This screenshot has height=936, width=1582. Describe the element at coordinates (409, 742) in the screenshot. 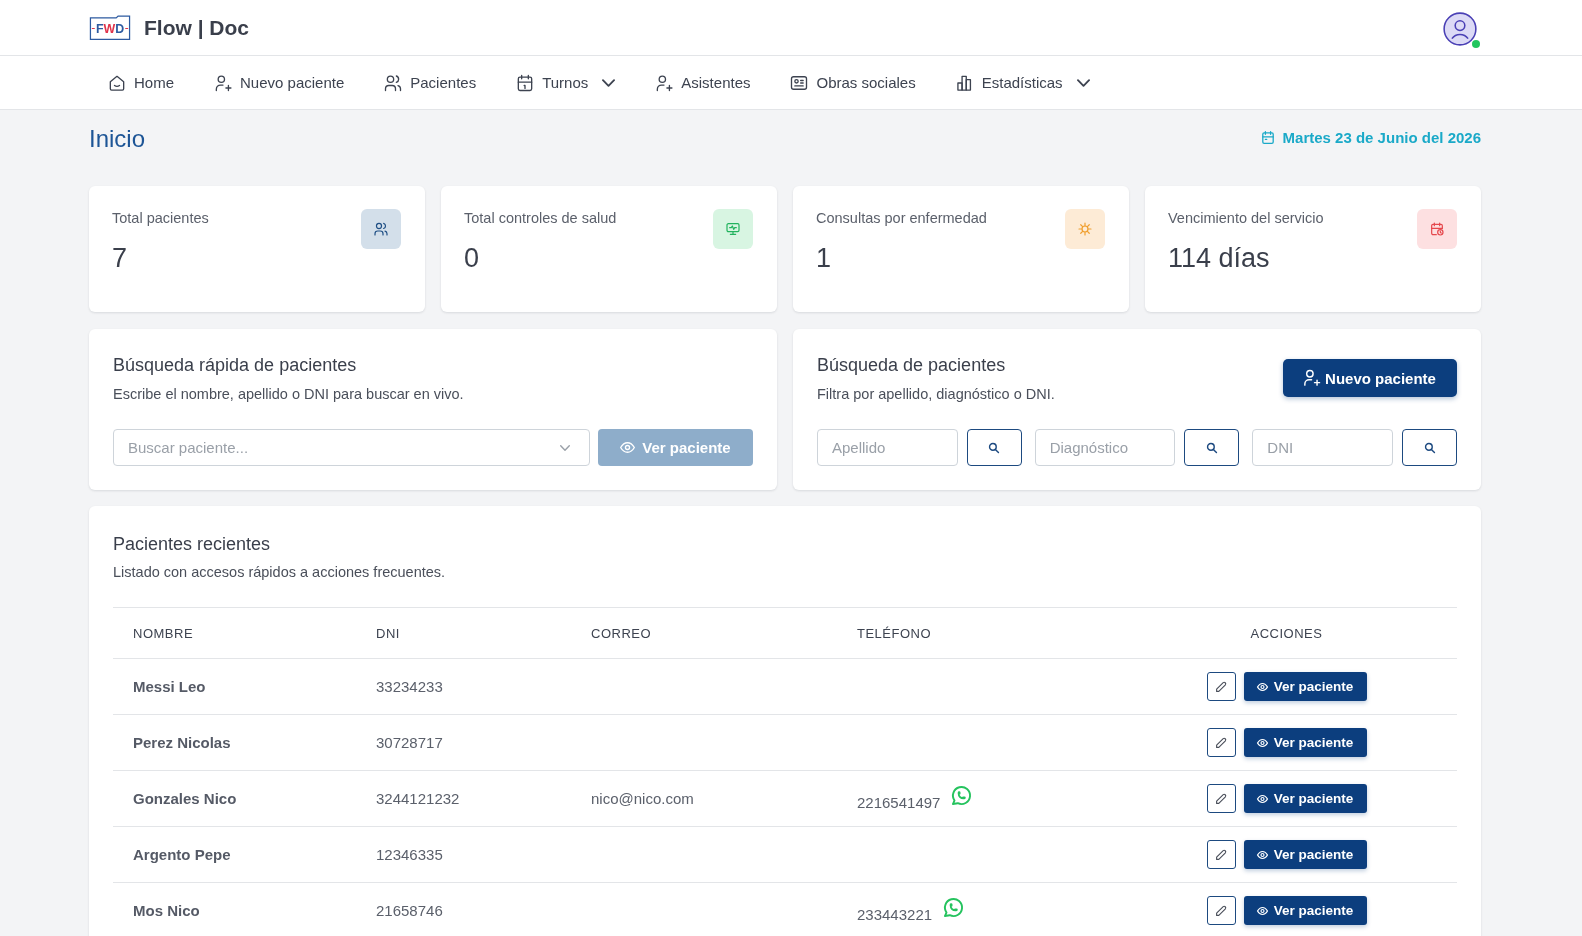

I see `patient-dni: 30728717` at that location.